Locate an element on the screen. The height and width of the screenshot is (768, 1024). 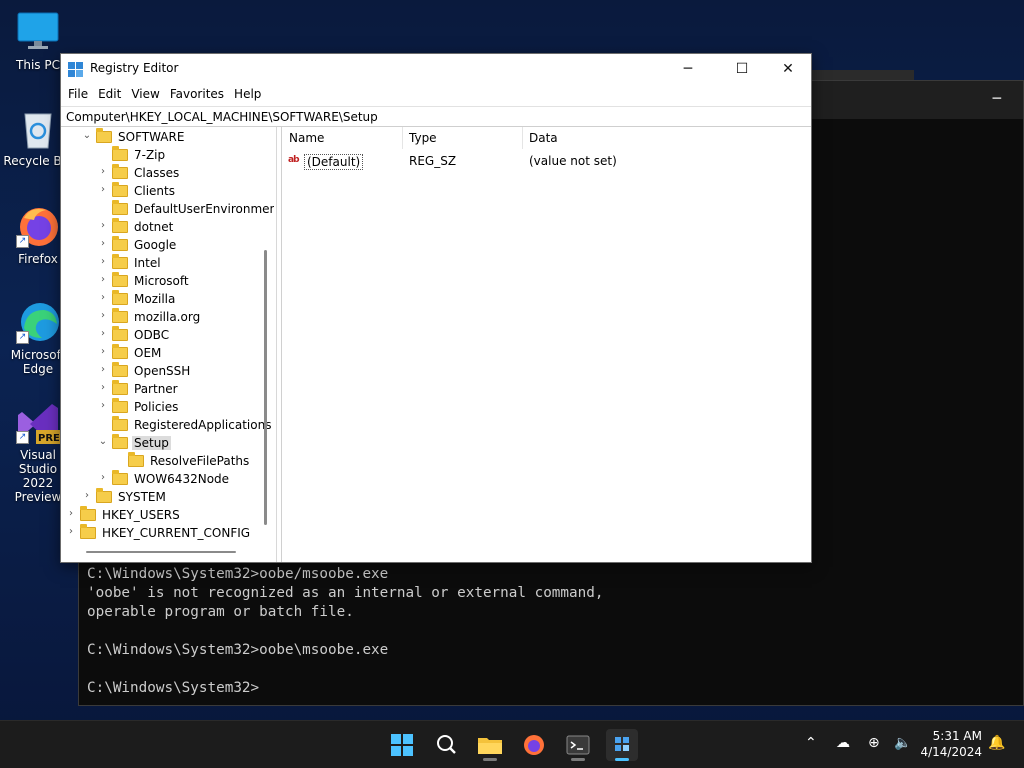
tree-item-label: 7-Zip is located at coordinates (150, 155).